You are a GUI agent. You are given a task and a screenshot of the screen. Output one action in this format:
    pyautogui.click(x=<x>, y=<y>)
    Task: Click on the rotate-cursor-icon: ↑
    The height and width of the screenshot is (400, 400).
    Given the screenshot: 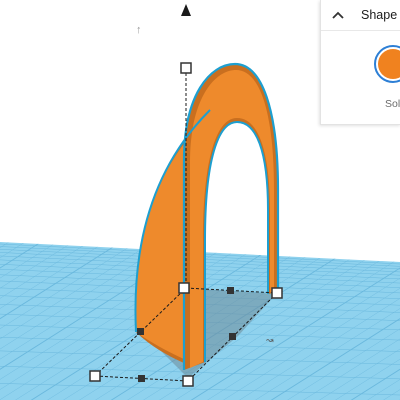 What is the action you would take?
    pyautogui.click(x=139, y=30)
    